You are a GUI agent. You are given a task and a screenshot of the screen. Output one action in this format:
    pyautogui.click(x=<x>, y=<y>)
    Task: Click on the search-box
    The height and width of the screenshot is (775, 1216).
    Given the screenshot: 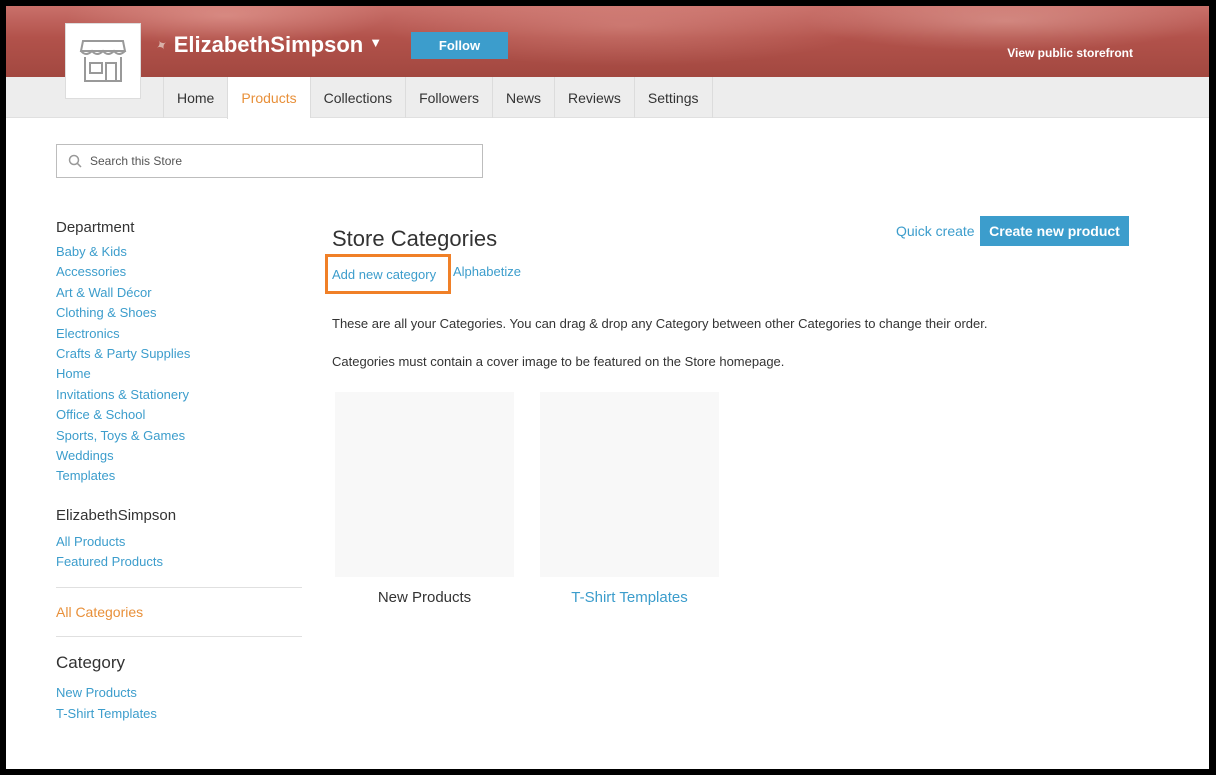 What is the action you would take?
    pyautogui.click(x=269, y=161)
    